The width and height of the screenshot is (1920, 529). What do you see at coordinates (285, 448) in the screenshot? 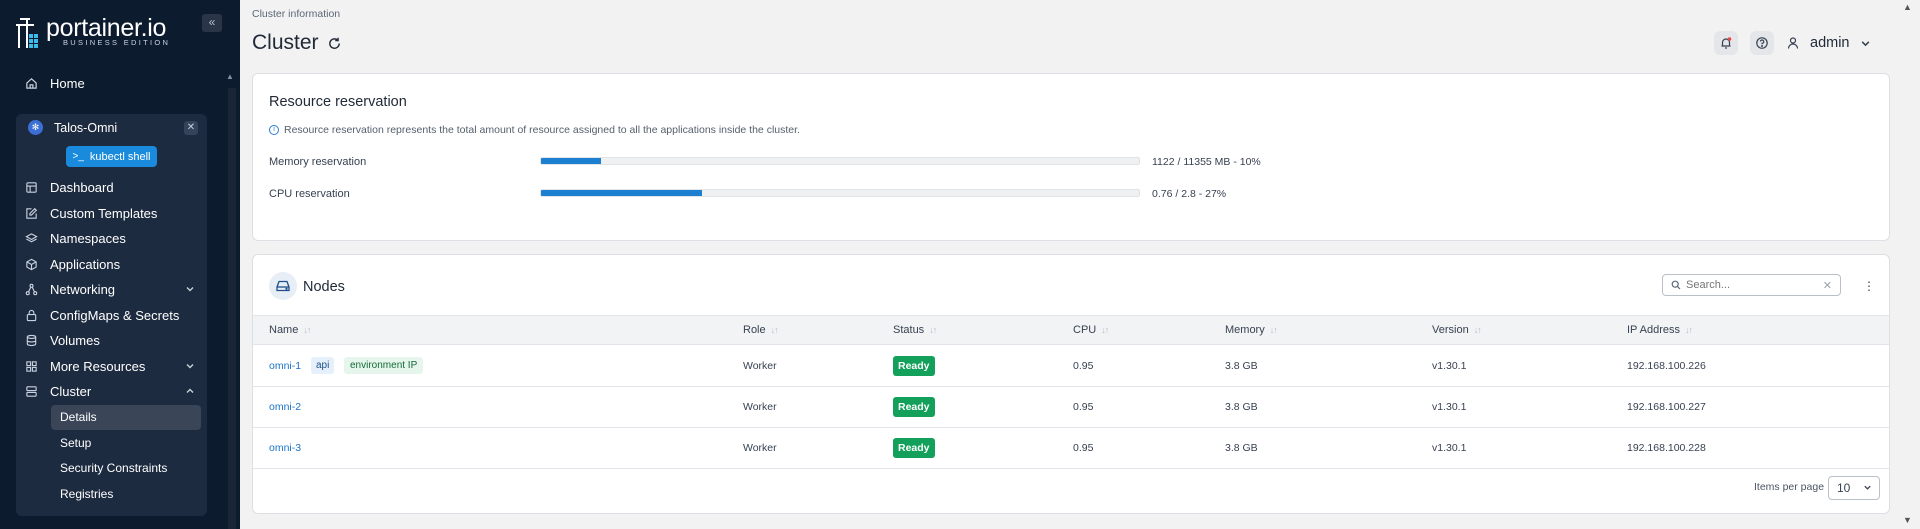
I see `node-name-link: omni-3` at bounding box center [285, 448].